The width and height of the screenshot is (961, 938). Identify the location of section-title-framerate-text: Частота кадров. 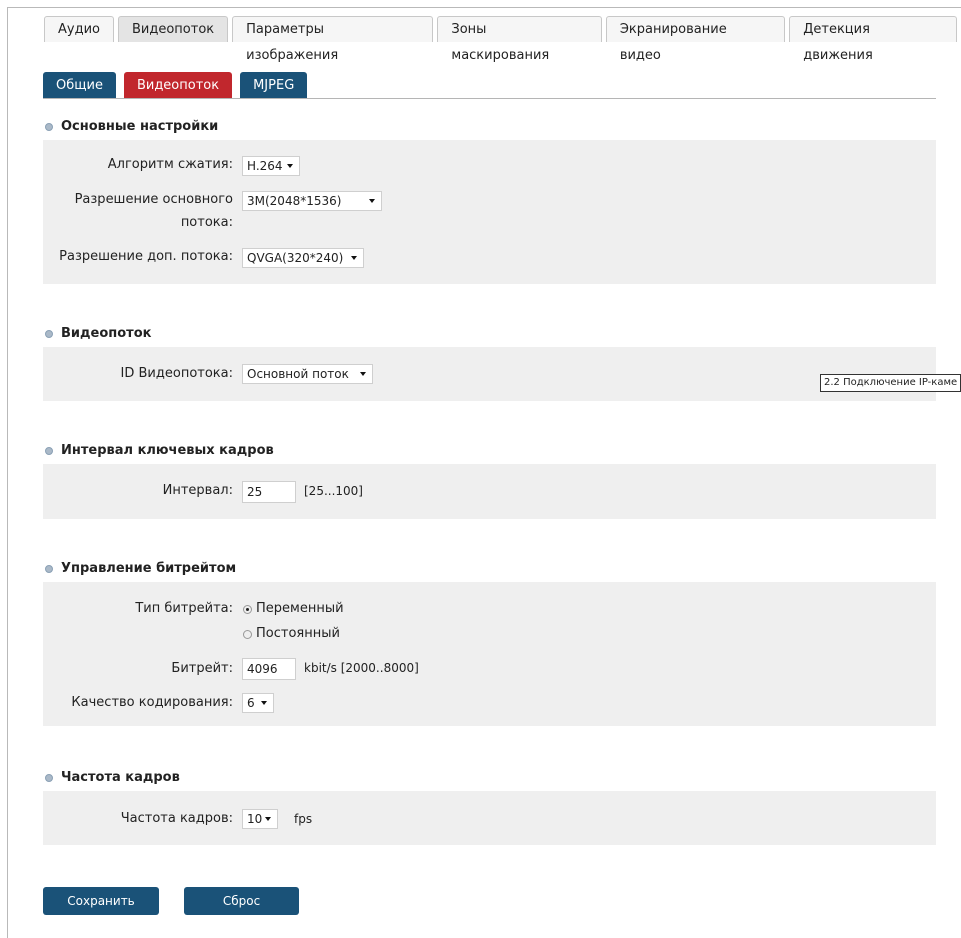
(120, 777).